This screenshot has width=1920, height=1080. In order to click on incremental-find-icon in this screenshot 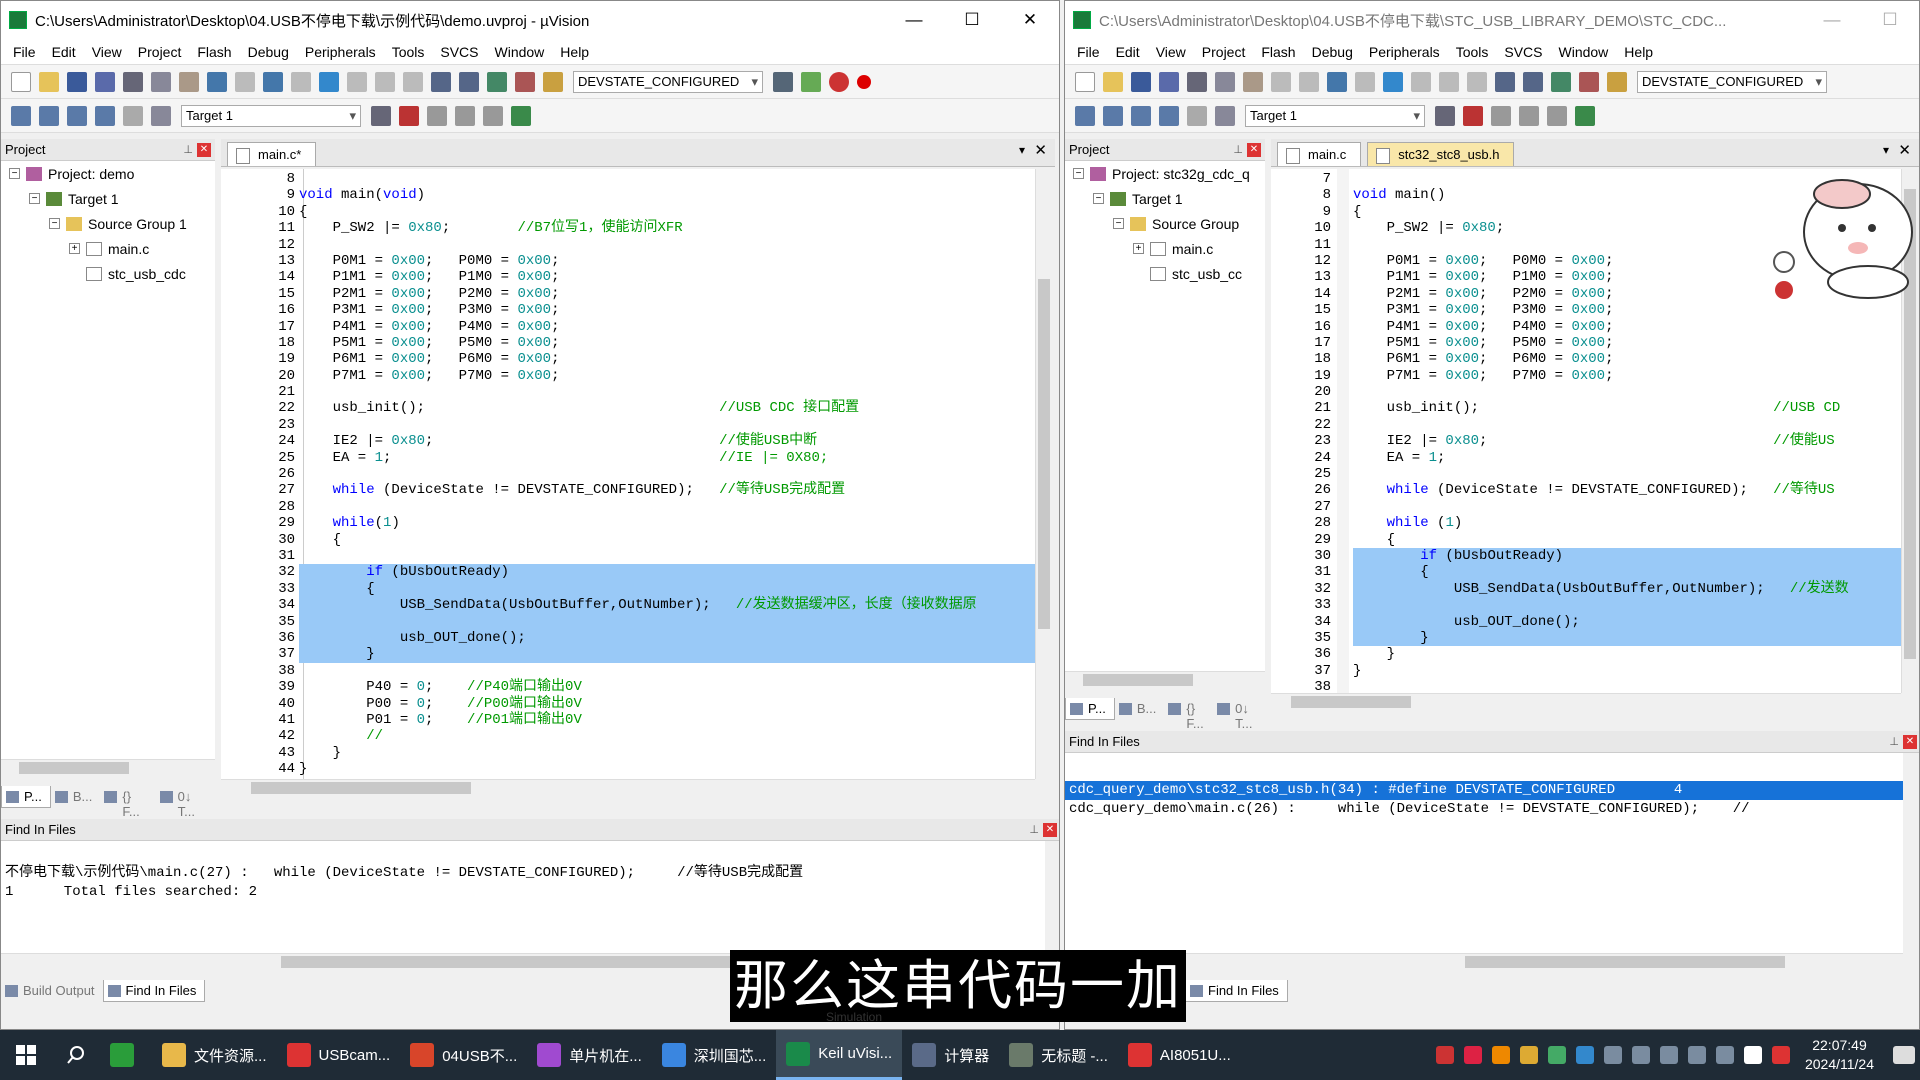, I will do `click(811, 81)`.